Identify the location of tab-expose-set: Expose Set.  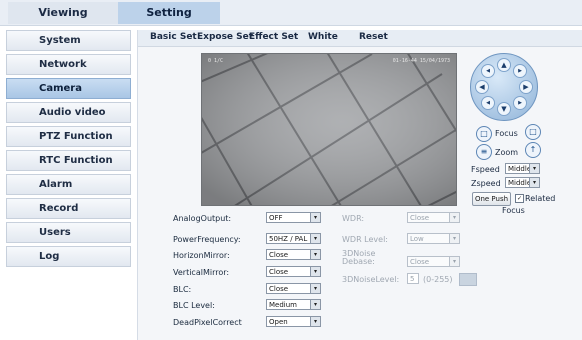
(225, 37).